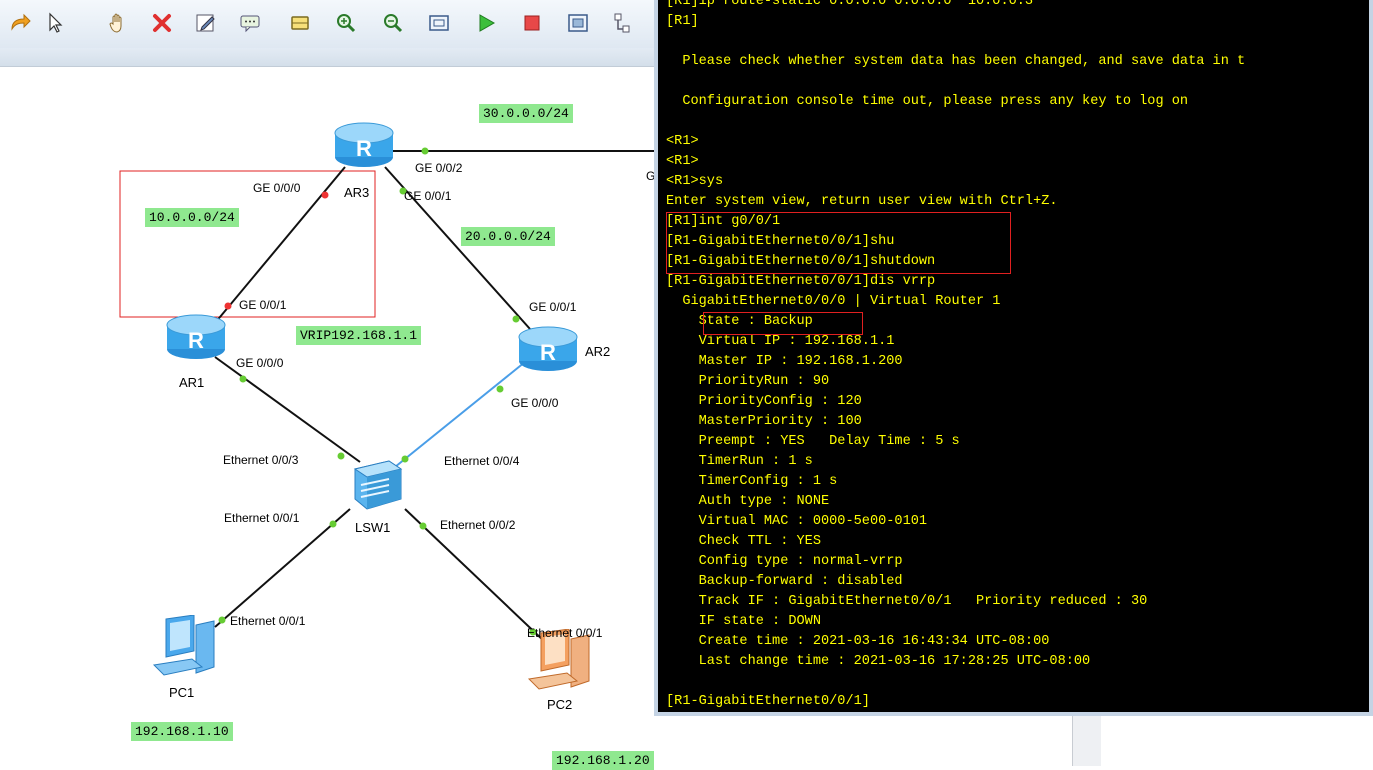 The width and height of the screenshot is (1373, 770). Describe the element at coordinates (20, 23) in the screenshot. I see `redo-icon` at that location.